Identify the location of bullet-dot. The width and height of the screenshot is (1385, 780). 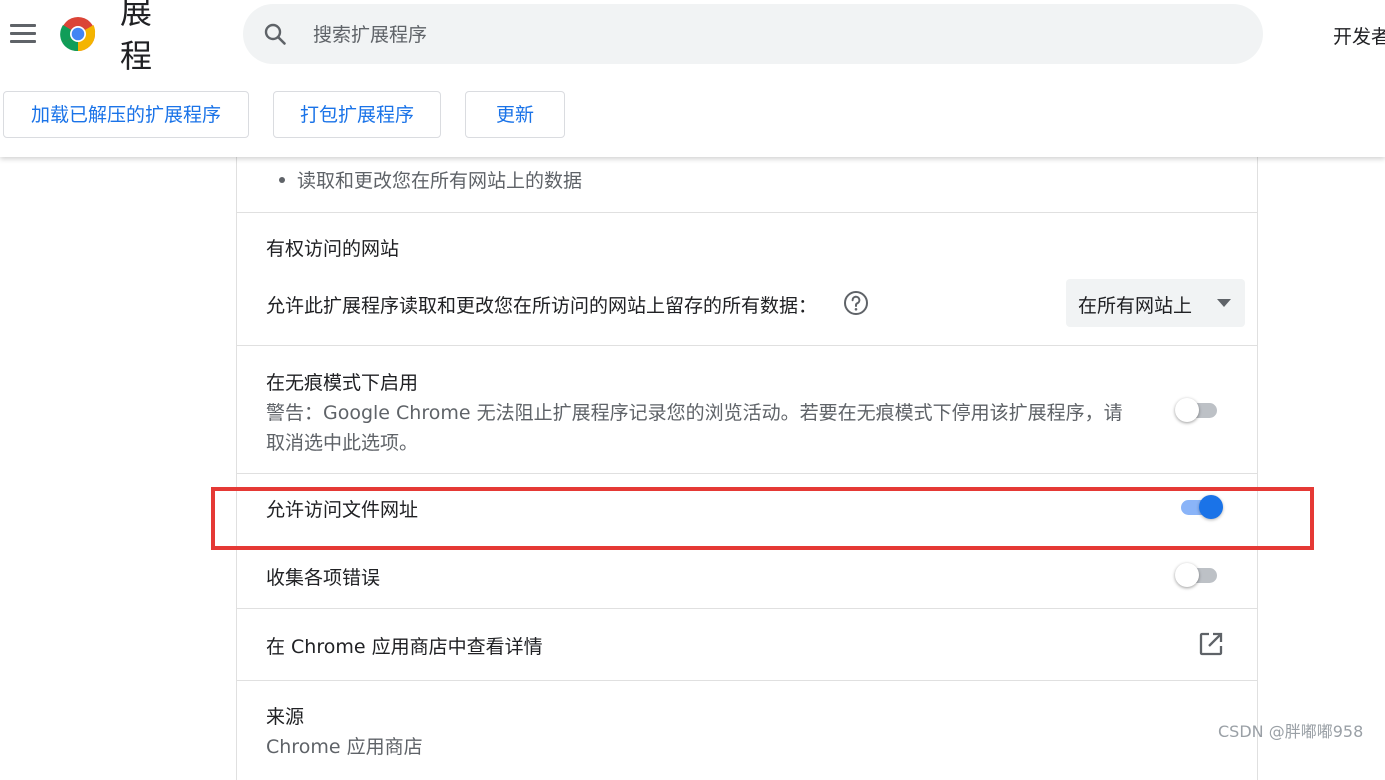
(282, 180).